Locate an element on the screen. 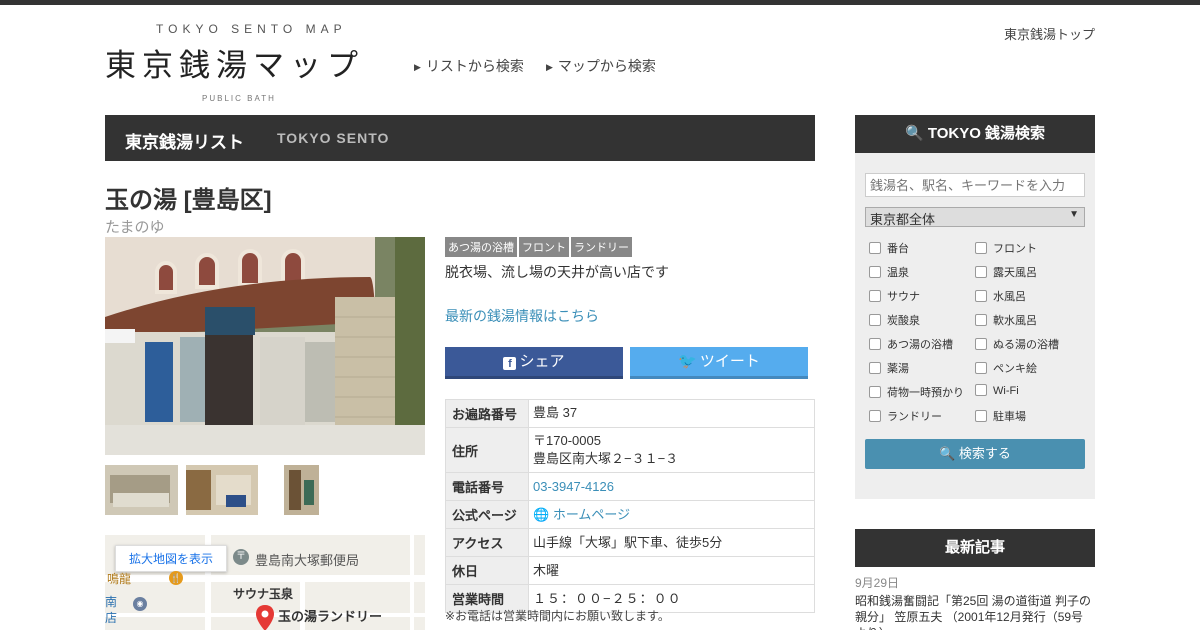 This screenshot has width=1200, height=630. table-row: 公式ページ 🌐 ホームページ is located at coordinates (630, 515).